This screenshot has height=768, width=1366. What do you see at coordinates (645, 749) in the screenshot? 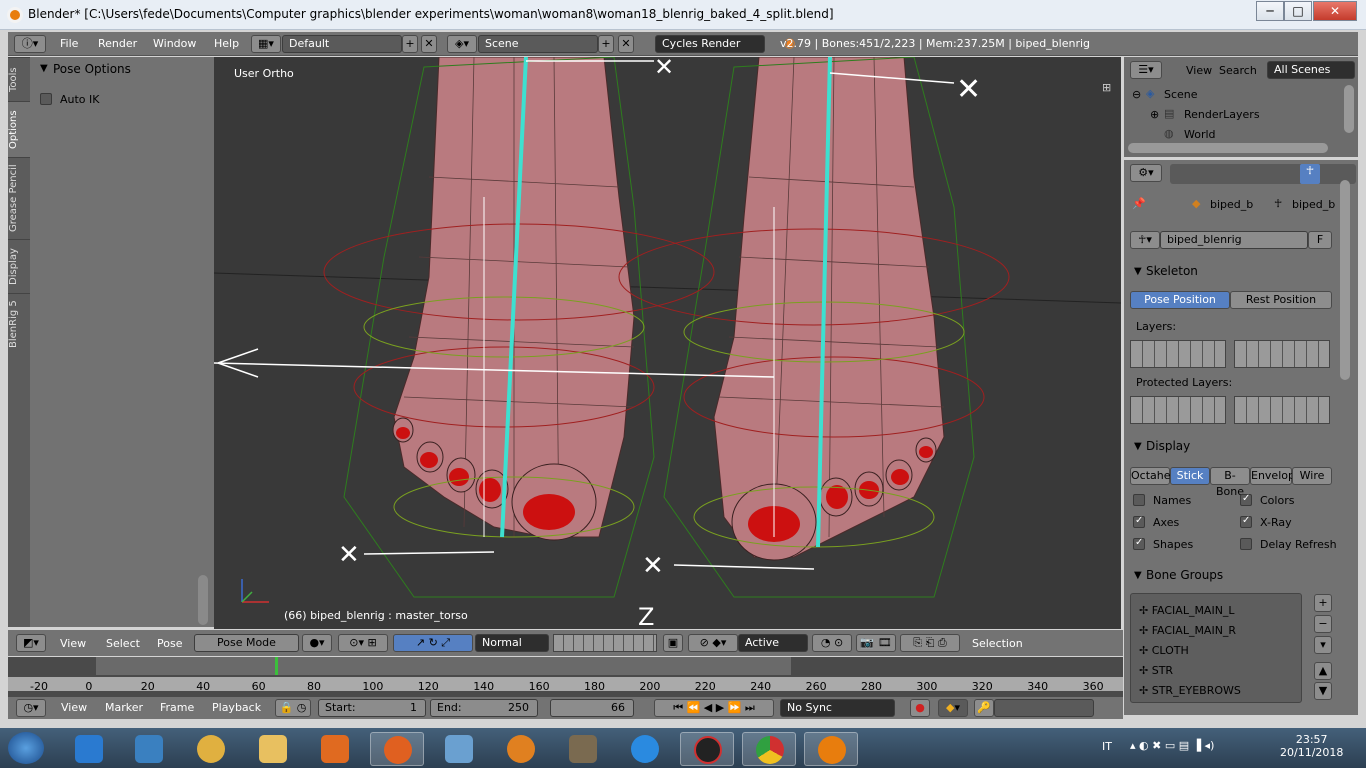
I see `taskbar-app-ccleaner` at bounding box center [645, 749].